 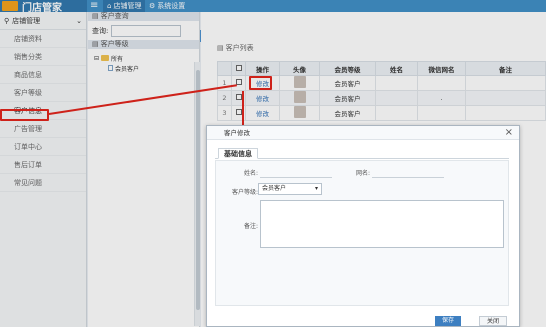 I want to click on dialog-title: 客户修改, so click(x=363, y=133).